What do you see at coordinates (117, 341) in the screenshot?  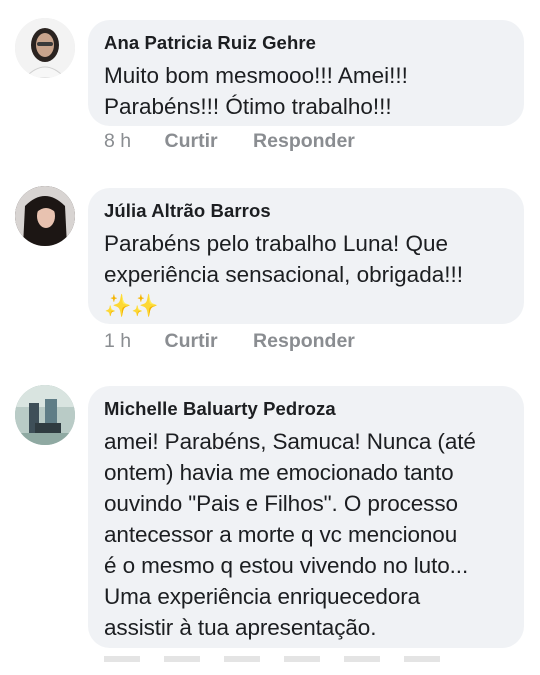 I see `comment-timestamp: 1 h` at bounding box center [117, 341].